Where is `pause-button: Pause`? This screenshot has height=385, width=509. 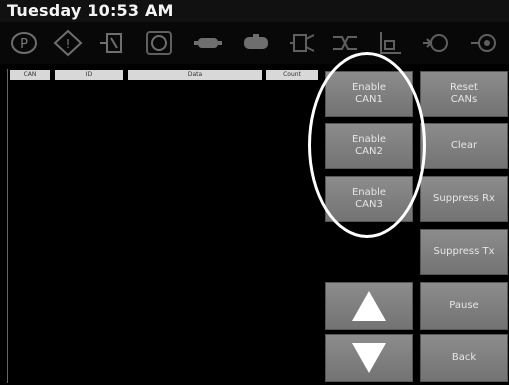
pause-button: Pause is located at coordinates (464, 306).